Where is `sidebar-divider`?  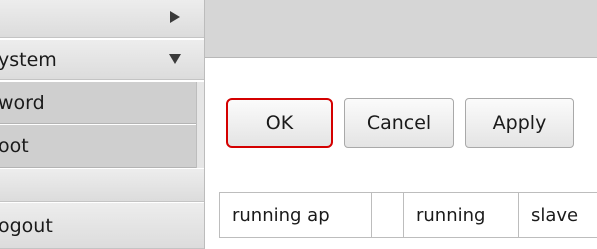
sidebar-divider is located at coordinates (200, 125).